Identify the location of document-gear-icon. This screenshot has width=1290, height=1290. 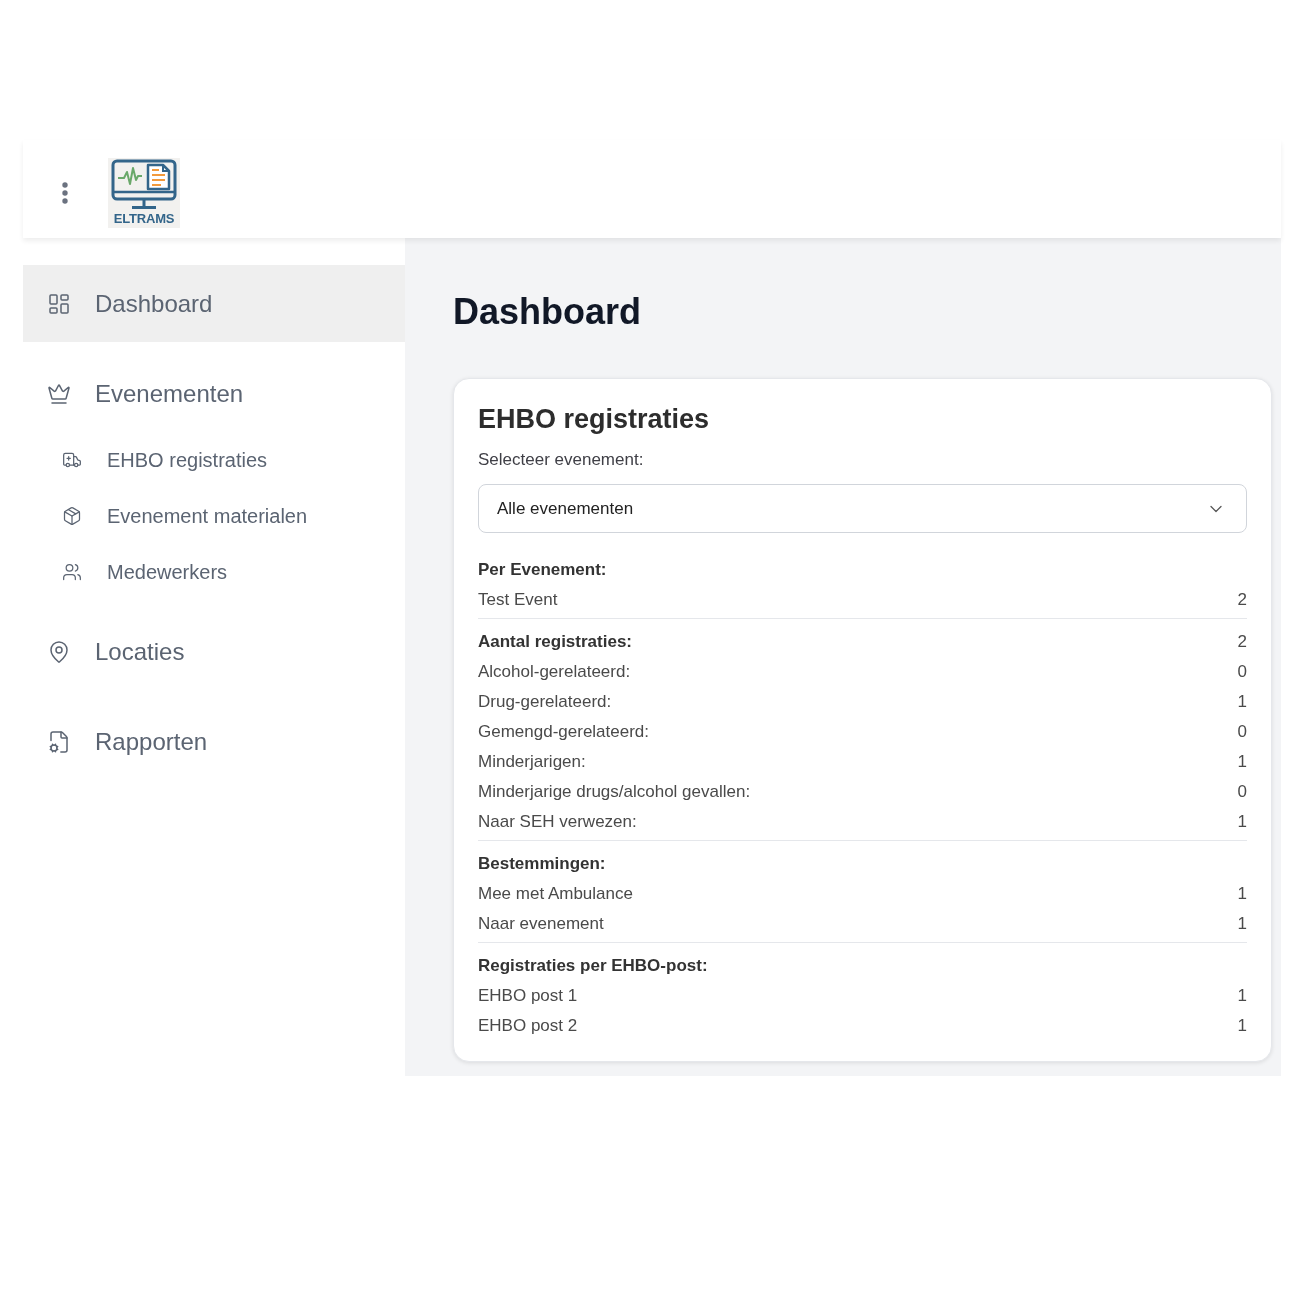
(59, 741).